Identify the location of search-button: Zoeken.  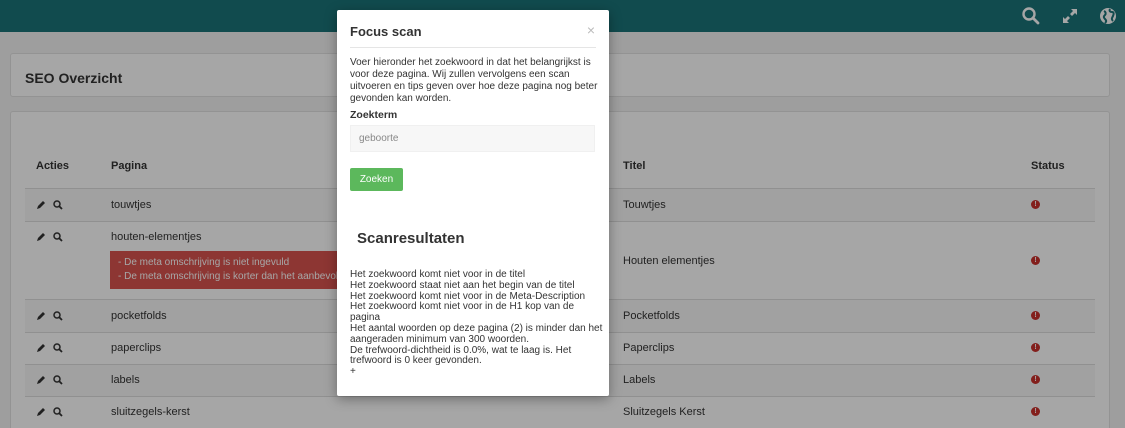
(376, 179).